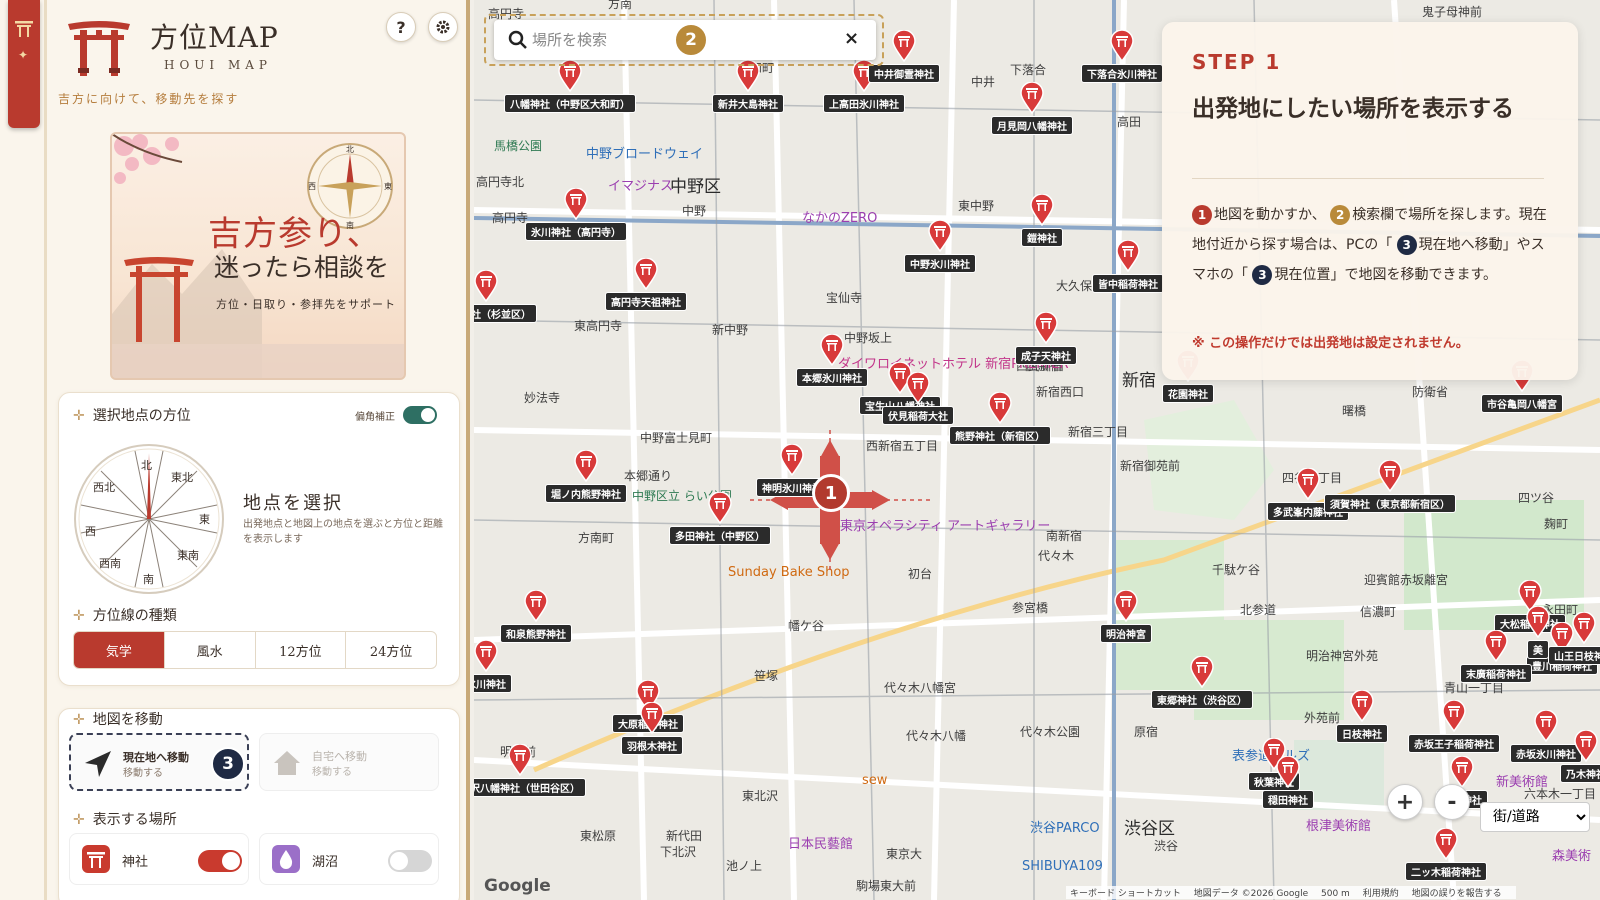  Describe the element at coordinates (1139, 381) in the screenshot. I see `ward-label: 新宿` at that location.